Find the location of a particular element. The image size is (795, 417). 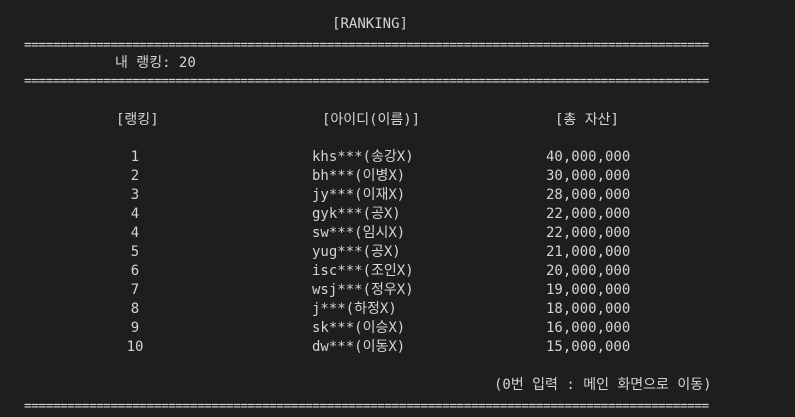

table-row: 4 gyk***(공X) 22,000,000 is located at coordinates (397, 214).